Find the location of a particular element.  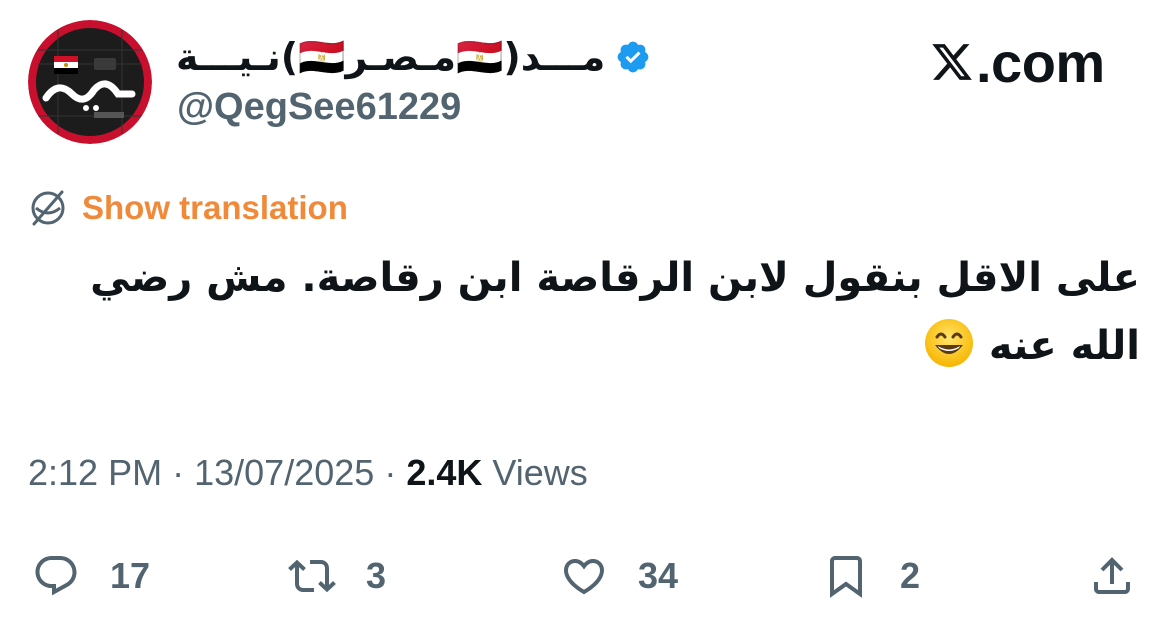

verified-badge-icon is located at coordinates (633, 57).